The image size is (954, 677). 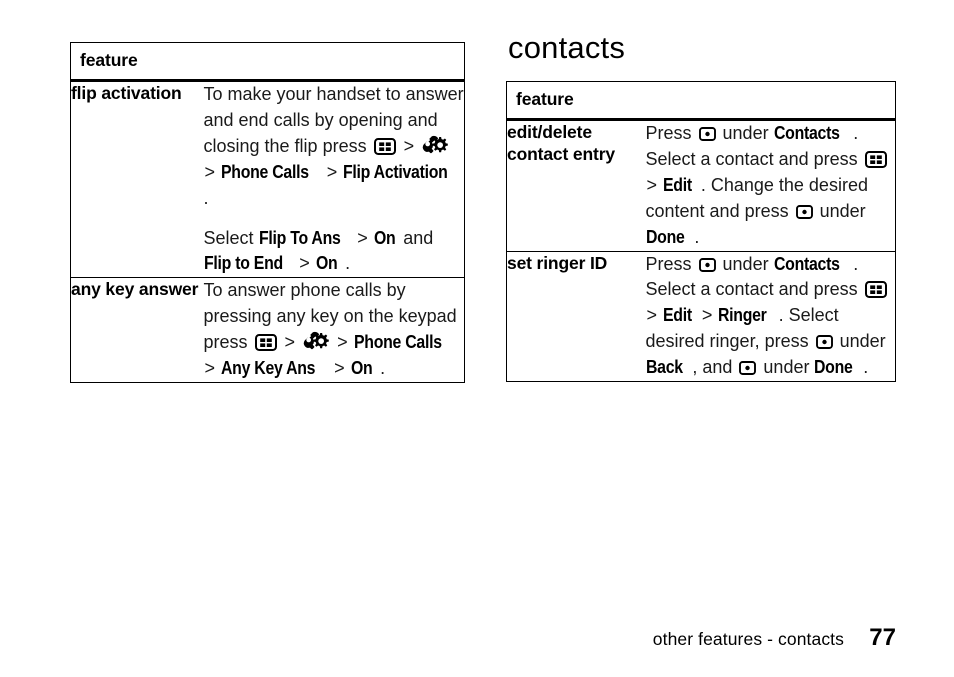 What do you see at coordinates (243, 263) in the screenshot?
I see `menu-item-name: Flip to End` at bounding box center [243, 263].